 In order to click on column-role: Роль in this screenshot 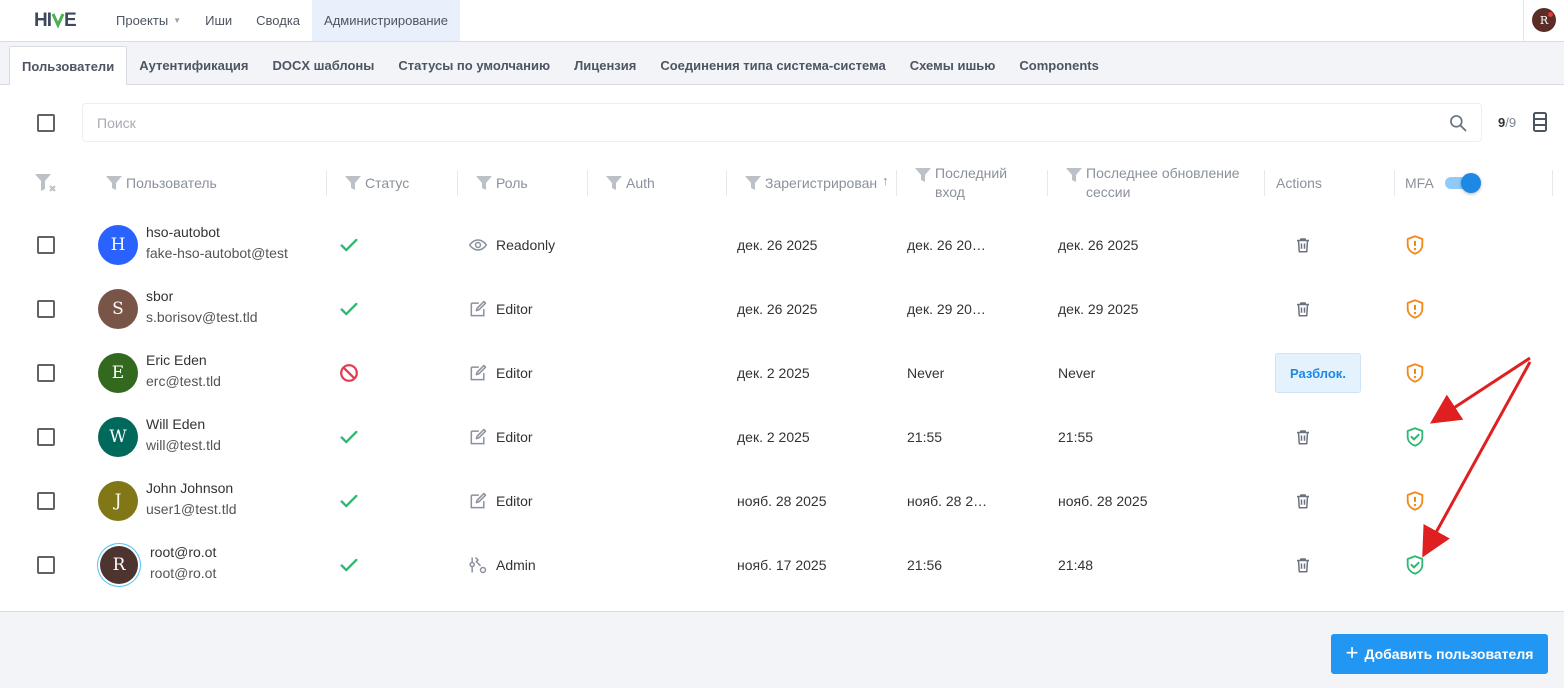, I will do `click(502, 183)`.